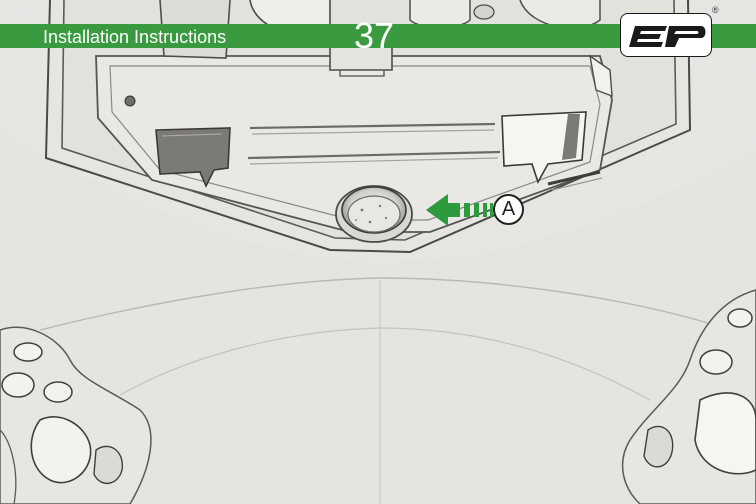  What do you see at coordinates (715, 10) in the screenshot?
I see `registered-mark: ®` at bounding box center [715, 10].